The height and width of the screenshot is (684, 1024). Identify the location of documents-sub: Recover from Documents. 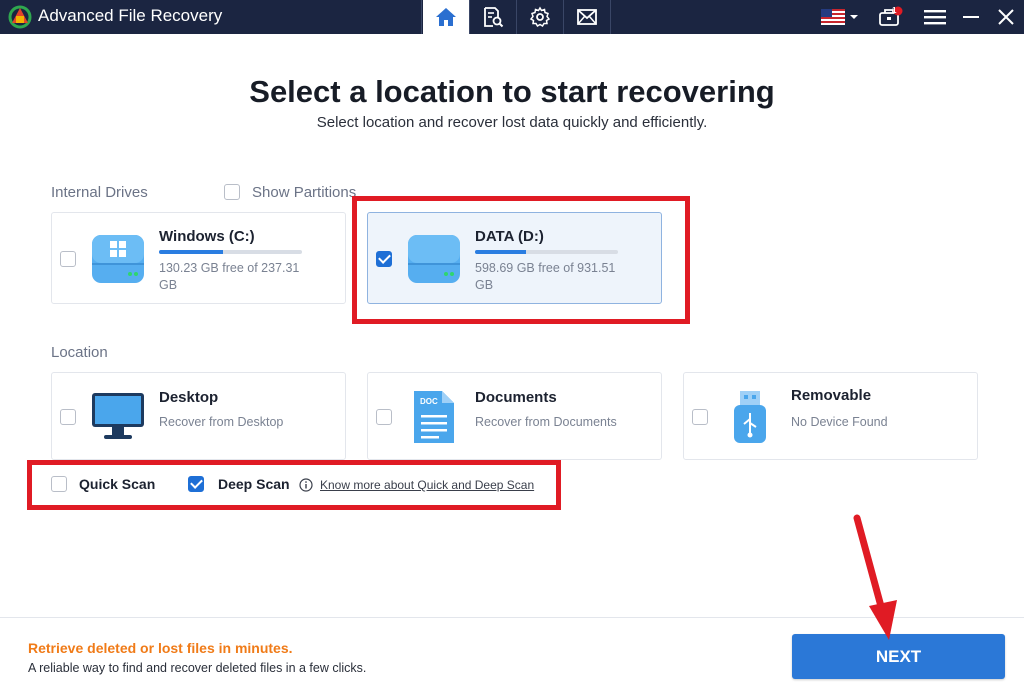
(546, 422).